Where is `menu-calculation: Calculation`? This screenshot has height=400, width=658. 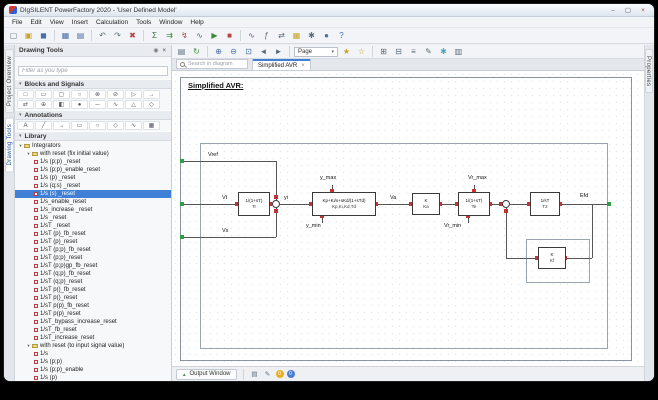 menu-calculation: Calculation is located at coordinates (112, 22).